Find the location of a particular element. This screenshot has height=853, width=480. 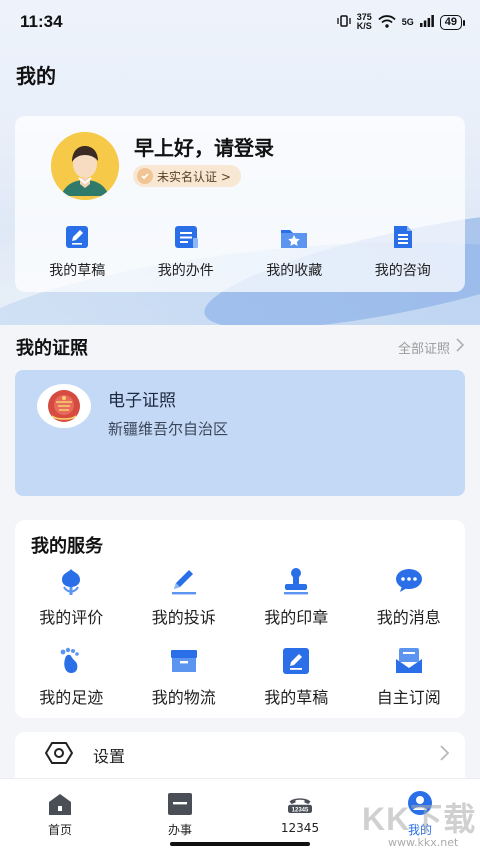

service-section-title: 我的服务 is located at coordinates (67, 546).